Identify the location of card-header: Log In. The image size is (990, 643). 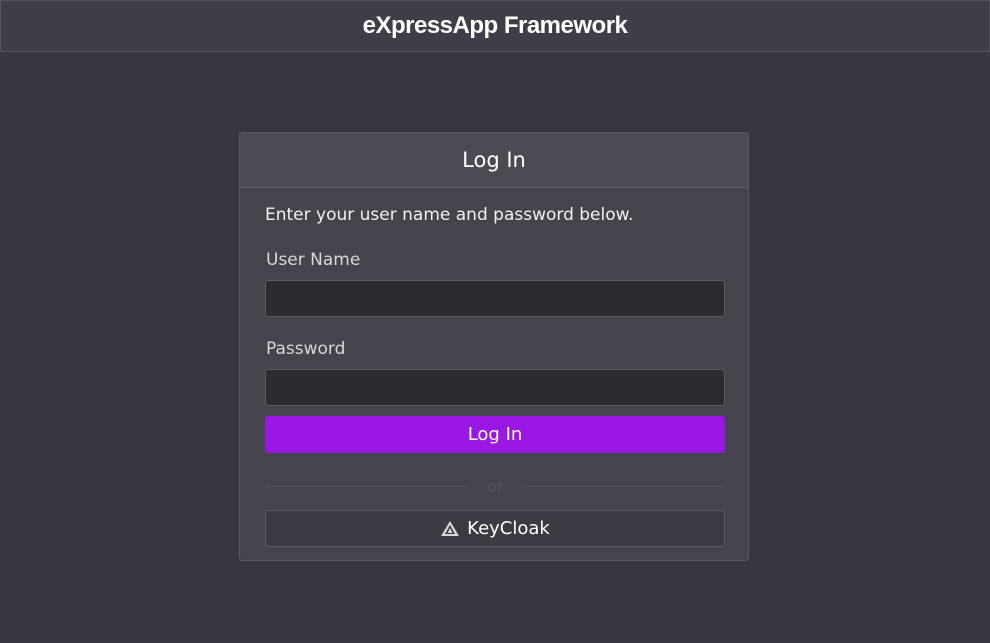
(494, 160).